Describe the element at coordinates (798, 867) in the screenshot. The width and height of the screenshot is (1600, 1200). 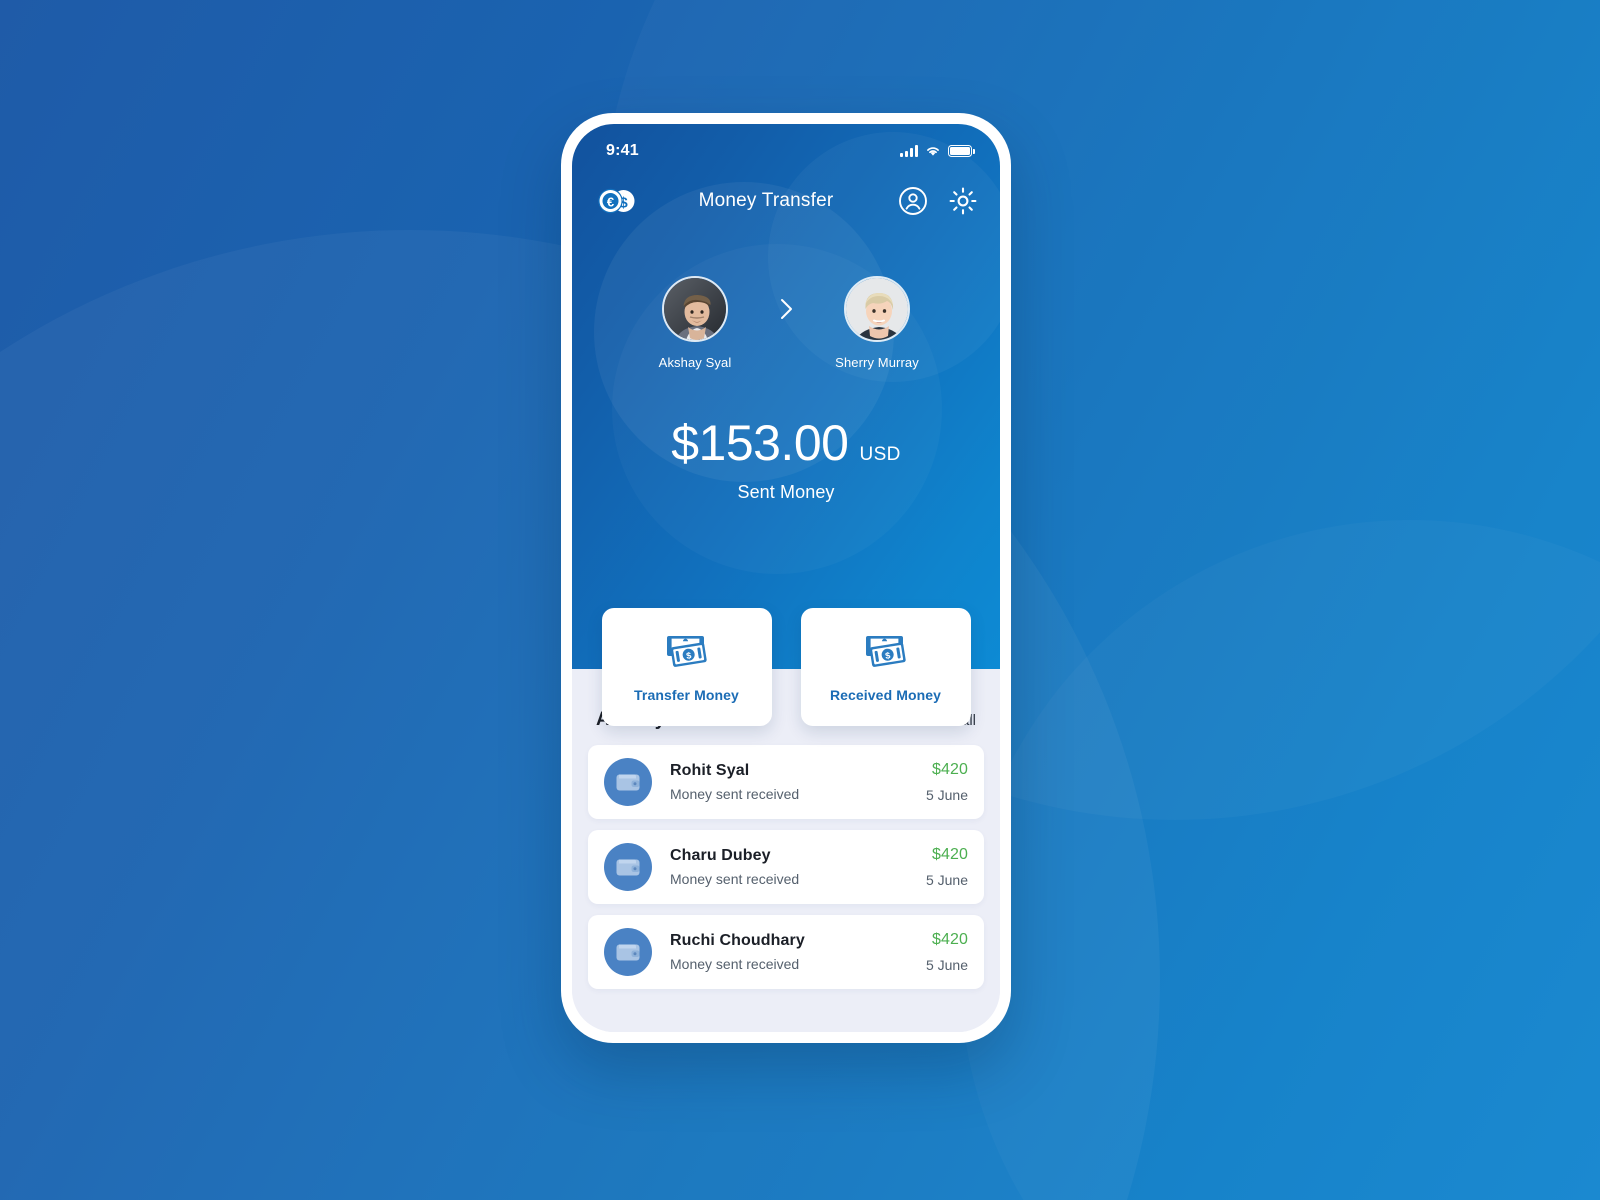
I see `activity-row-text: Charu Dubey Money sent received` at that location.